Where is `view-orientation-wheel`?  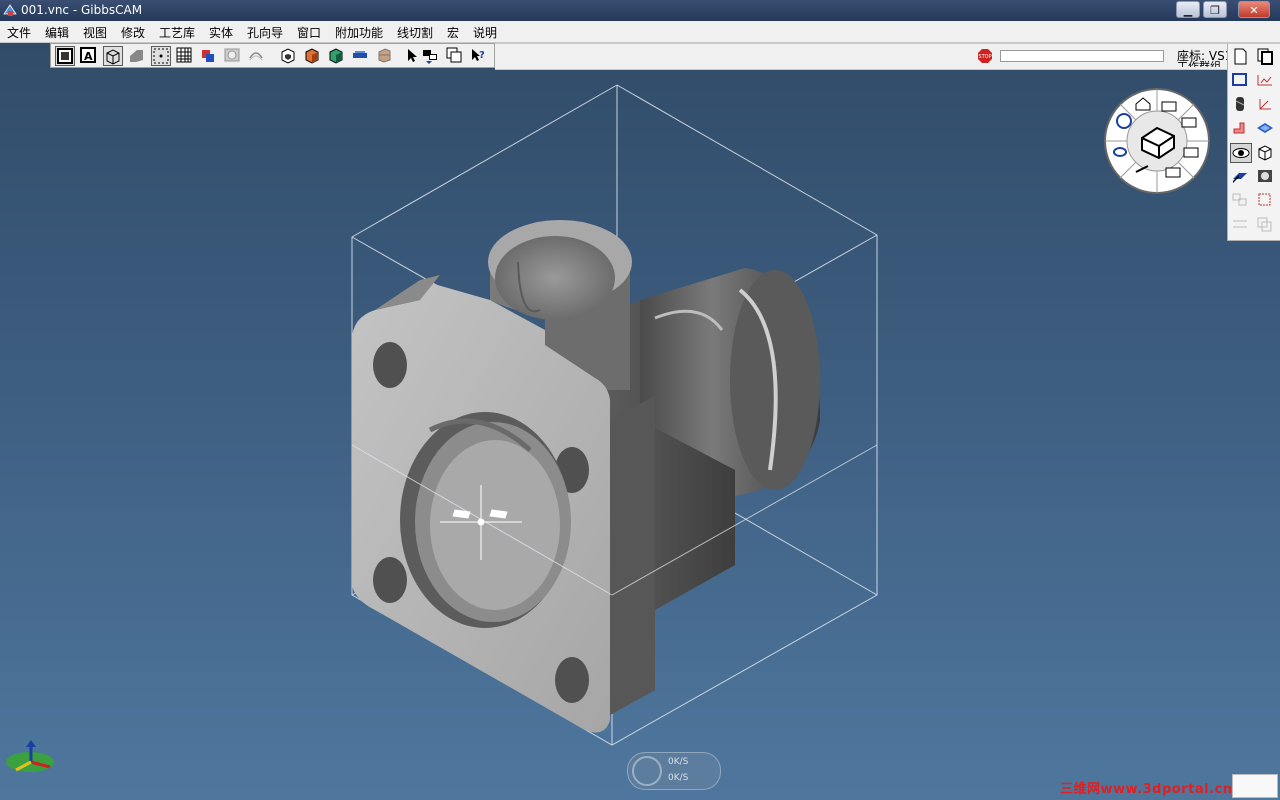
view-orientation-wheel is located at coordinates (1157, 141).